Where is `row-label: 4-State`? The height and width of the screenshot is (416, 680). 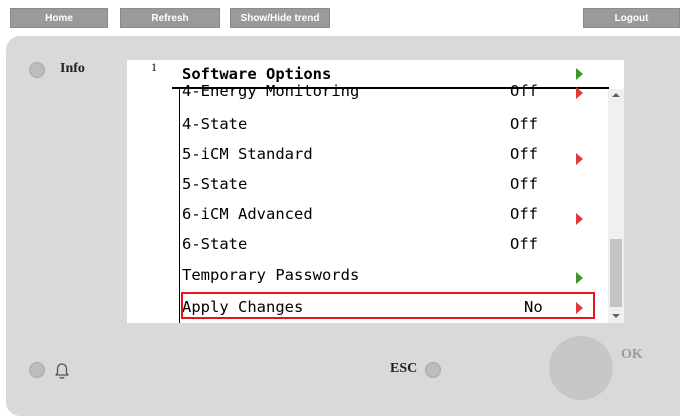
row-label: 4-State is located at coordinates (215, 124).